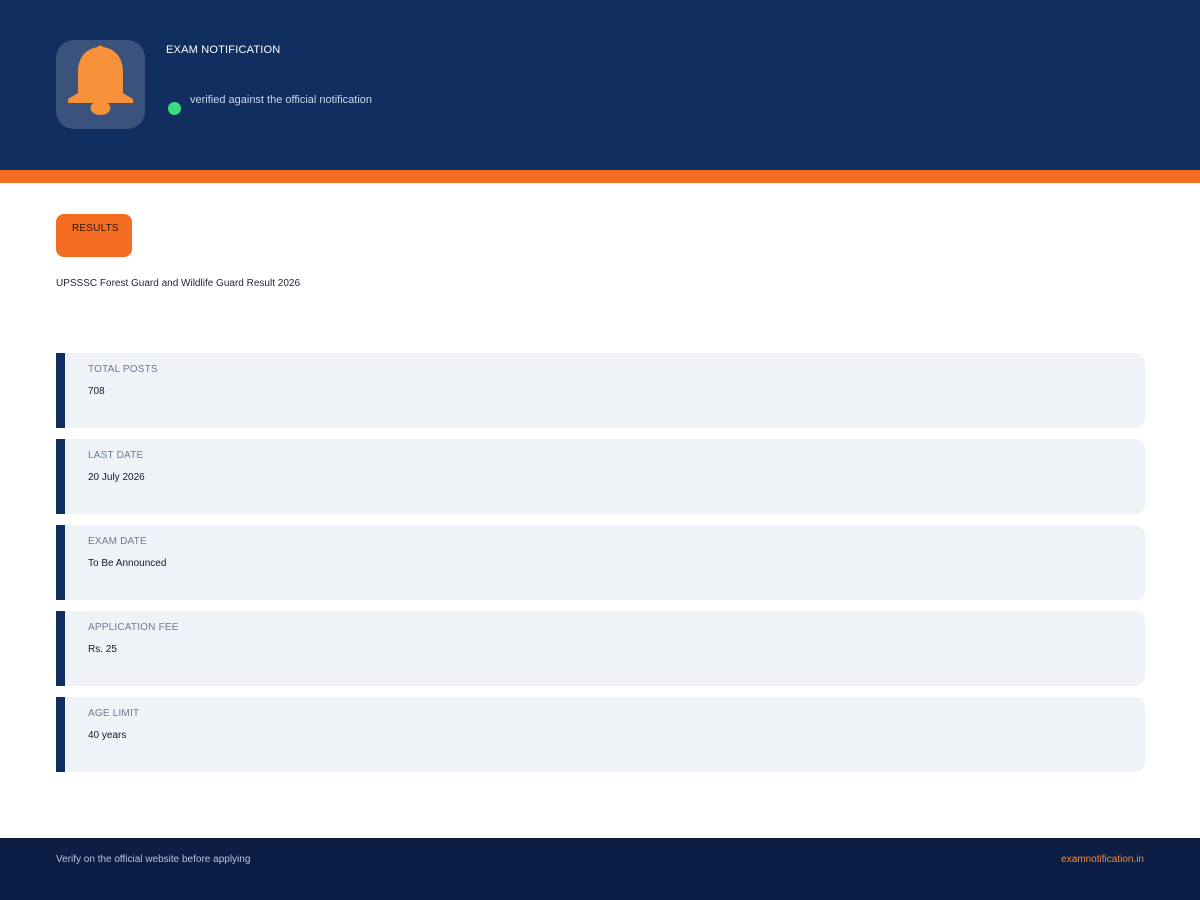 The height and width of the screenshot is (900, 1200). Describe the element at coordinates (107, 735) in the screenshot. I see `card-value: 40 years` at that location.